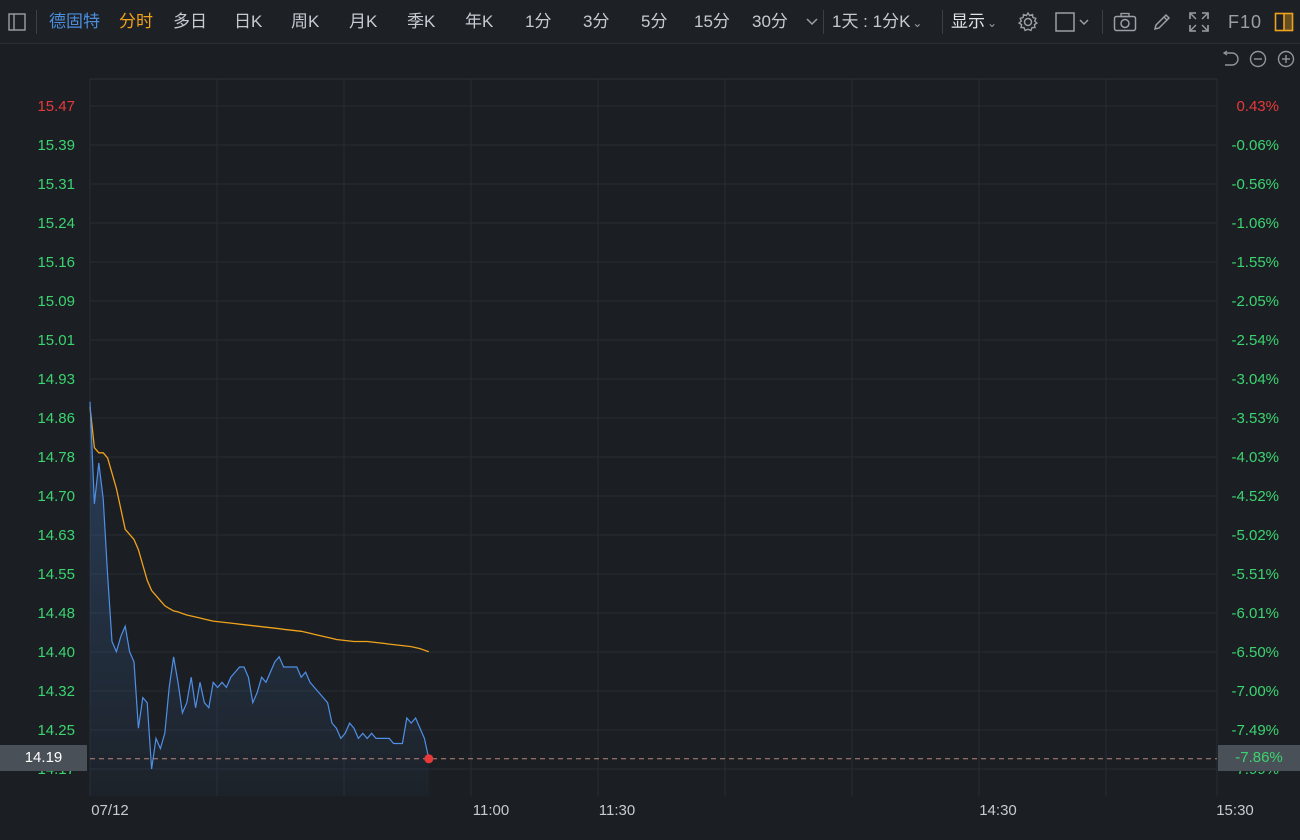 This screenshot has height=840, width=1300. What do you see at coordinates (871, 21) in the screenshot?
I see `range-select-label: 1天 : 1分K` at bounding box center [871, 21].